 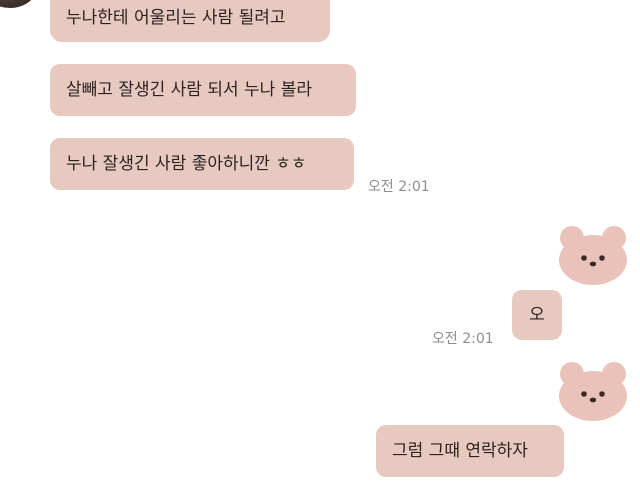 I want to click on message-text: 살빼고 잘생긴 사람 되서 누나 볼라, so click(x=189, y=90).